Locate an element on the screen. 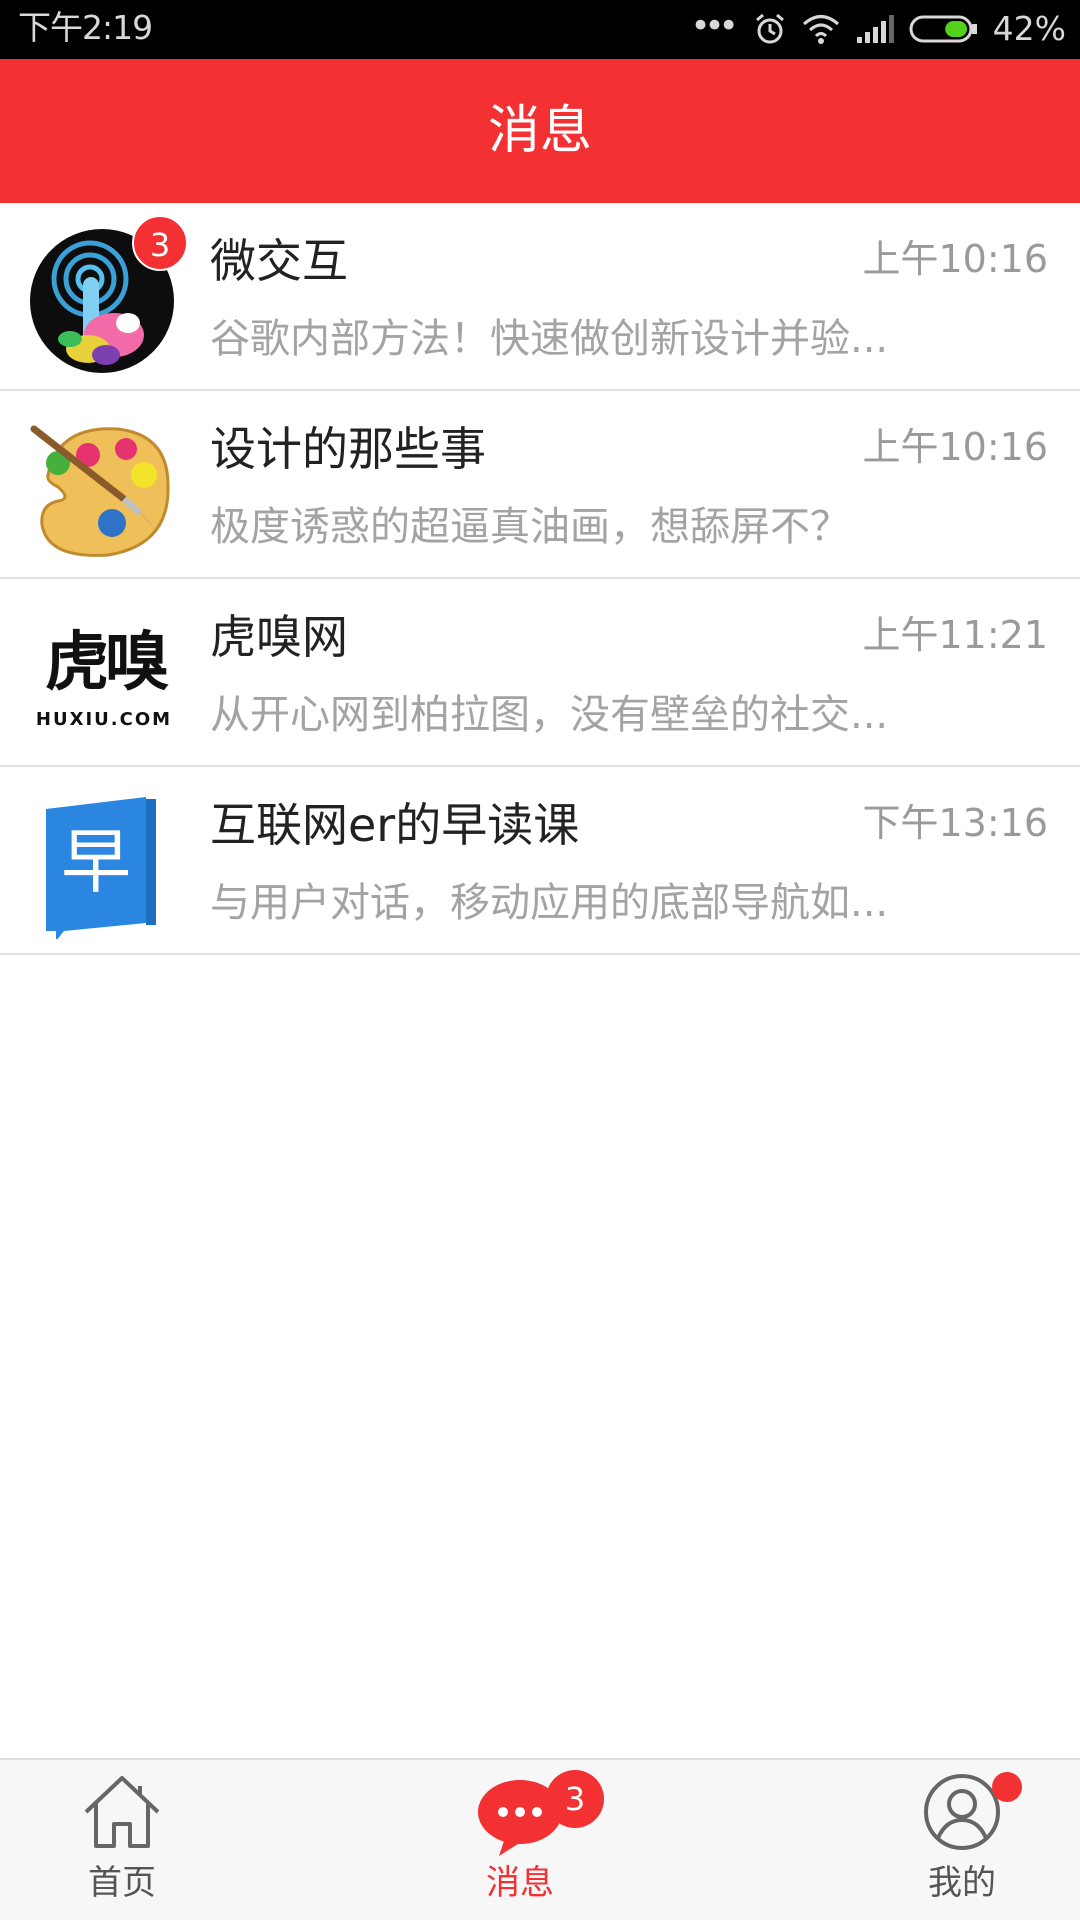  tab-me: 我的 is located at coordinates (962, 1840).